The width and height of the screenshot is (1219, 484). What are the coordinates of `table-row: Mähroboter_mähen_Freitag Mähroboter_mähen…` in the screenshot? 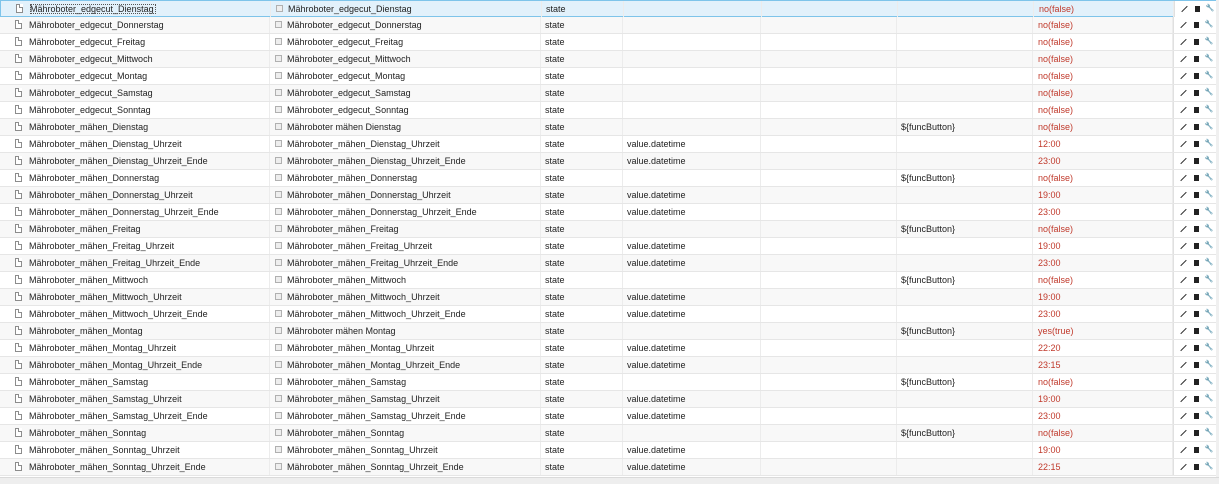 It's located at (609, 229).